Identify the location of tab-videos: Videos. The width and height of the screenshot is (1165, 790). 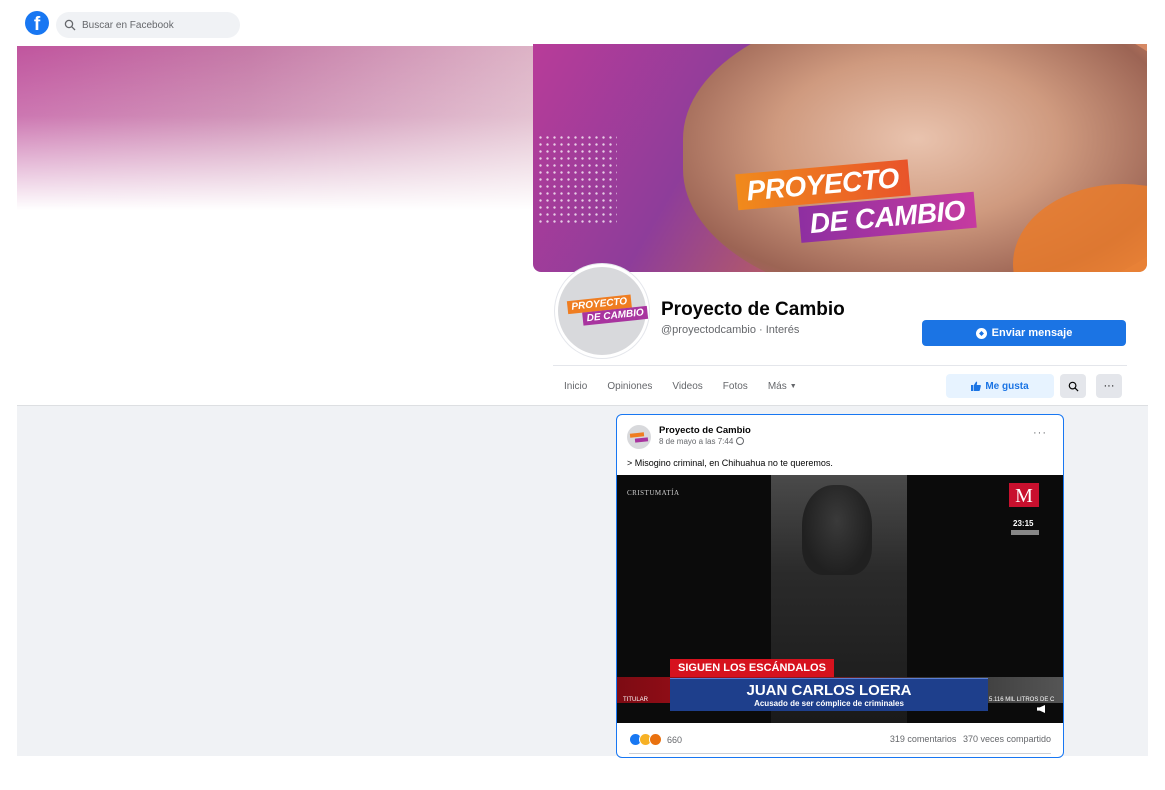
(687, 386).